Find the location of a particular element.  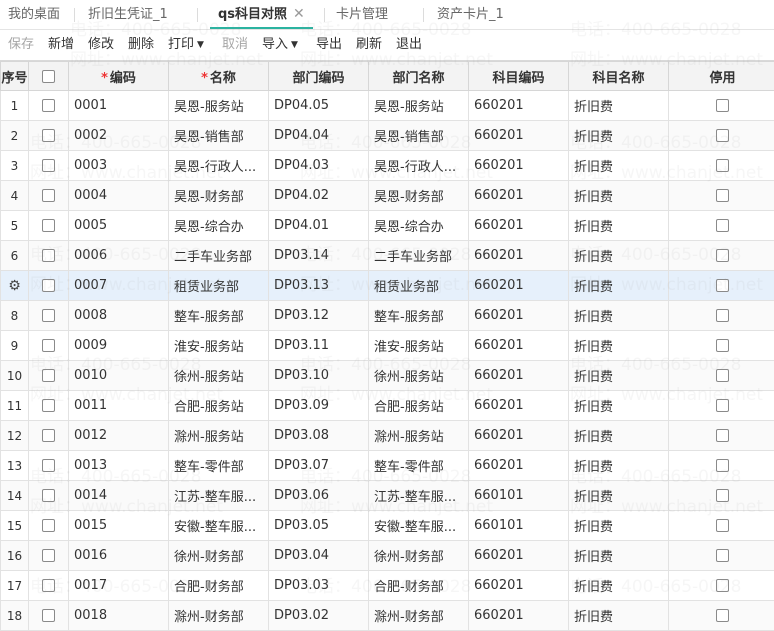

table-row: 60006二手车业务部DP03.14二手车业务部660201折旧费 is located at coordinates (387, 256).